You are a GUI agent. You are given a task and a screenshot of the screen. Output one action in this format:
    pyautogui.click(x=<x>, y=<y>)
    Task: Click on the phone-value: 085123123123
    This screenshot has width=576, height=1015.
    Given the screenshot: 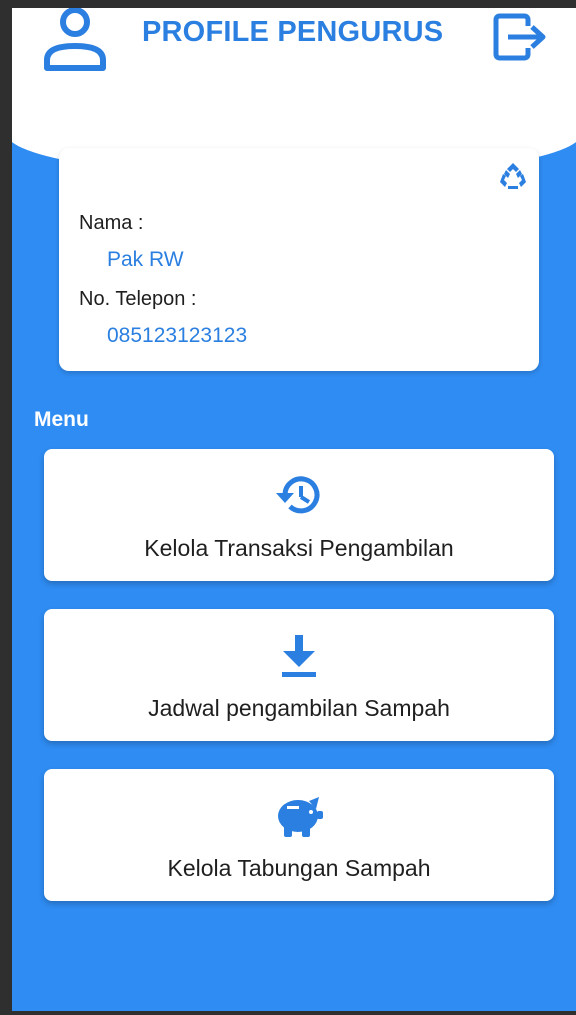 What is the action you would take?
    pyautogui.click(x=177, y=335)
    